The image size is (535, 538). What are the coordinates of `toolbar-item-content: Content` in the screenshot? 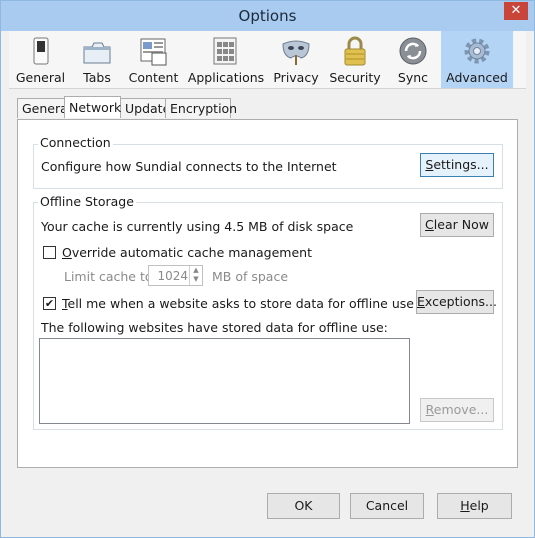 It's located at (153, 59).